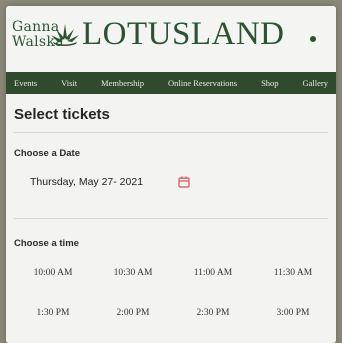 The image size is (342, 343). What do you see at coordinates (53, 313) in the screenshot?
I see `time-slot-130pm: 1:30 PM` at bounding box center [53, 313].